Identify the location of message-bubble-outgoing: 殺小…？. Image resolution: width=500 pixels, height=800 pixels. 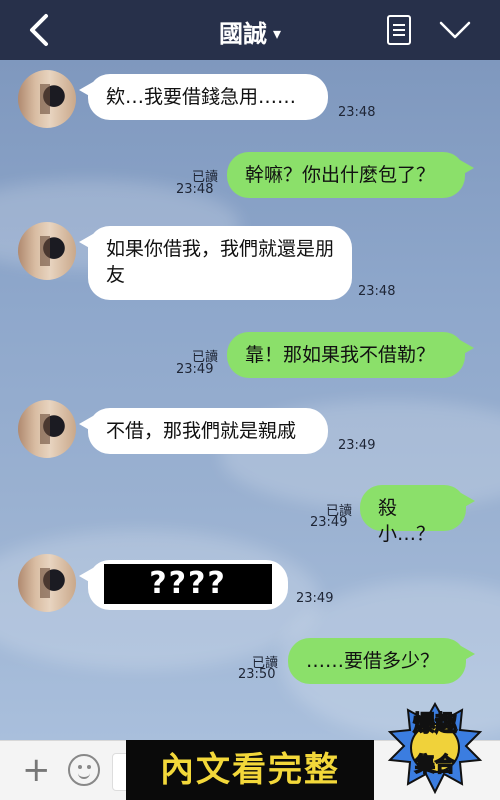
(417, 515).